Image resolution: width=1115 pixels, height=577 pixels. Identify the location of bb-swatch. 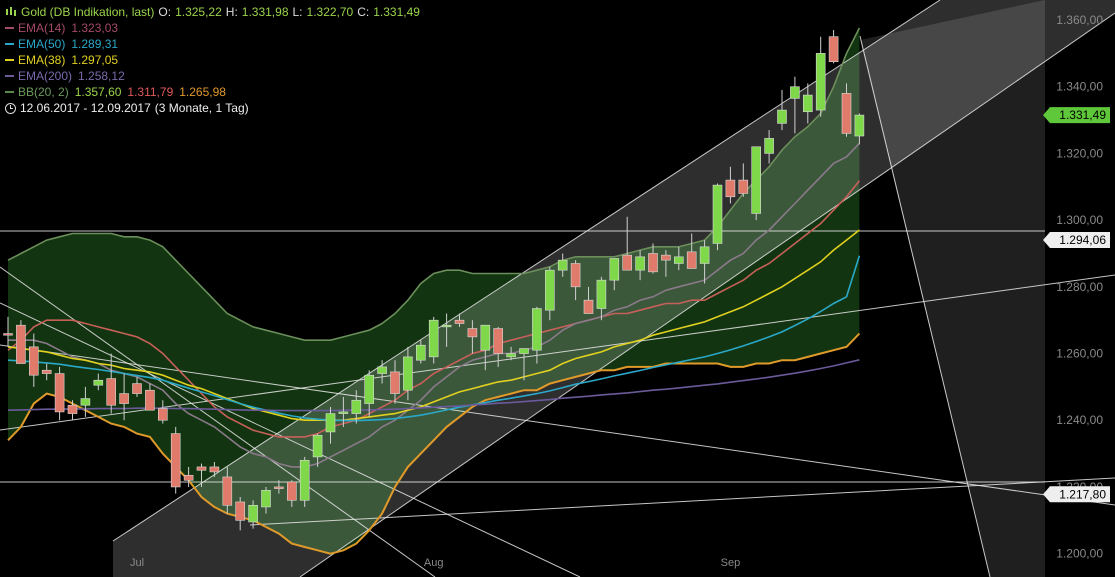
(9, 92).